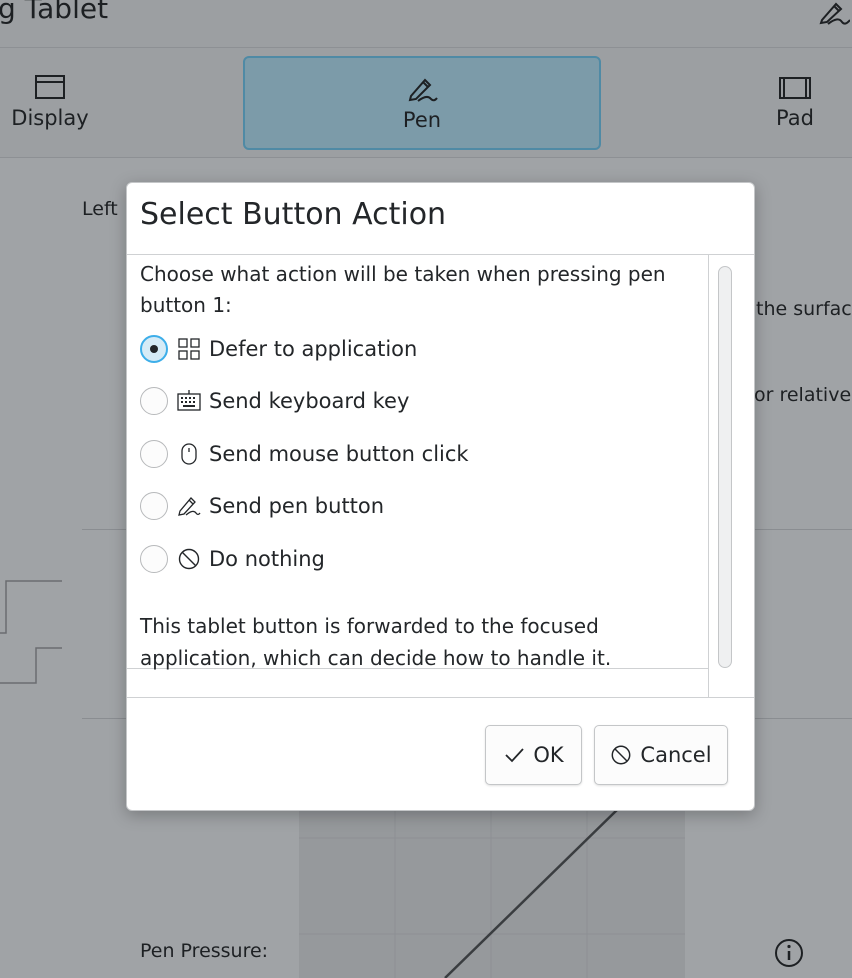 The height and width of the screenshot is (978, 852). What do you see at coordinates (189, 349) in the screenshot?
I see `grid-icon` at bounding box center [189, 349].